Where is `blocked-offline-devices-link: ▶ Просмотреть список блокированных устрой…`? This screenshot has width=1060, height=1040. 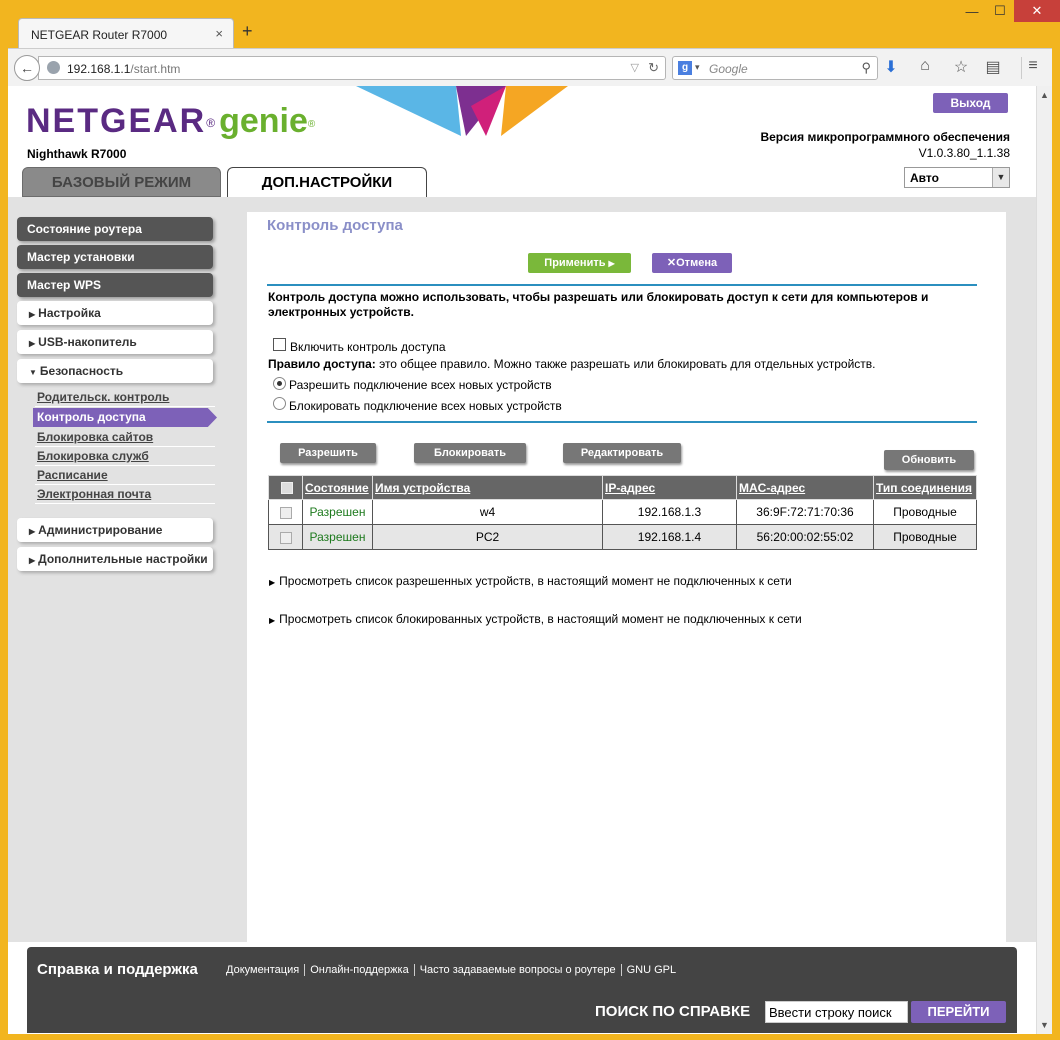 blocked-offline-devices-link: ▶ Просмотреть список блокированных устрой… is located at coordinates (535, 619).